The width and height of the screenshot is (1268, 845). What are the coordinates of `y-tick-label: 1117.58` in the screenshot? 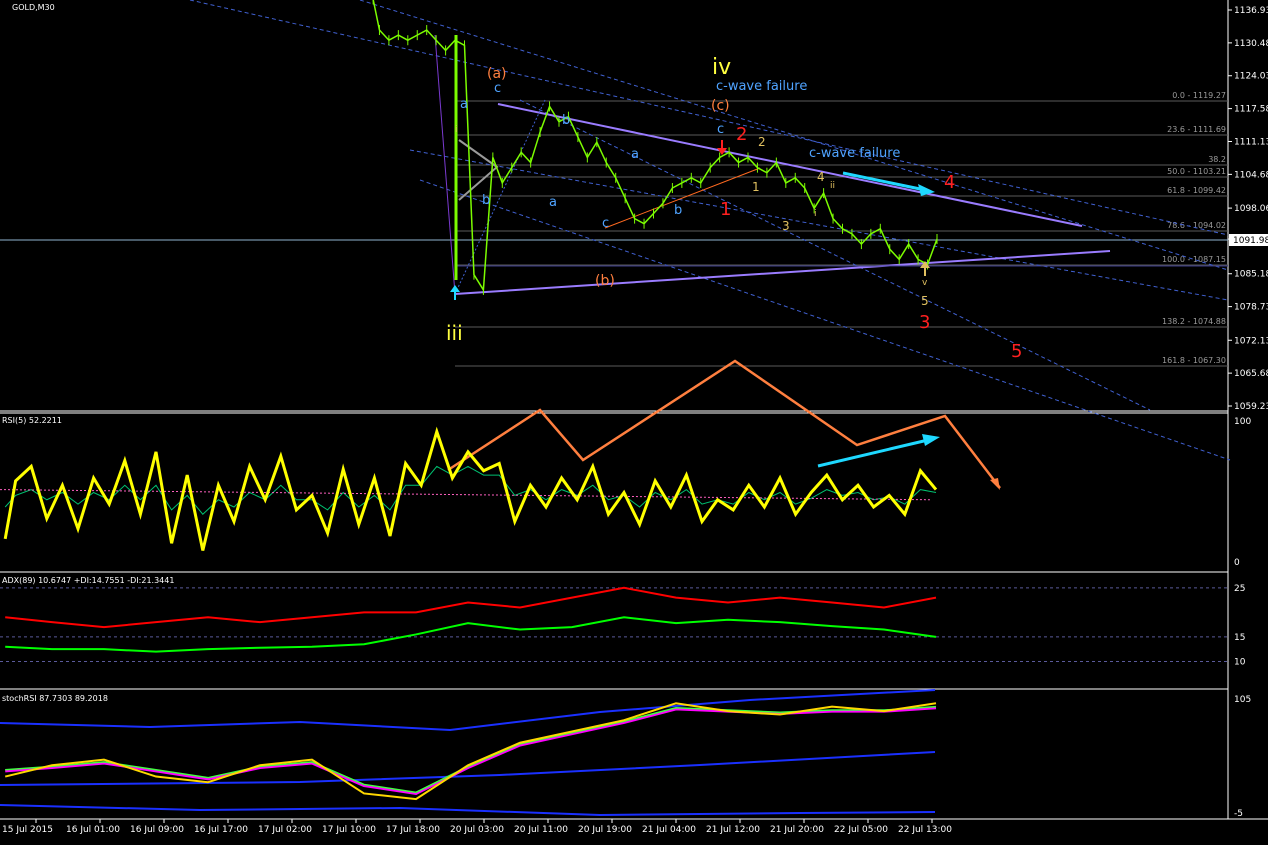 It's located at (1251, 110).